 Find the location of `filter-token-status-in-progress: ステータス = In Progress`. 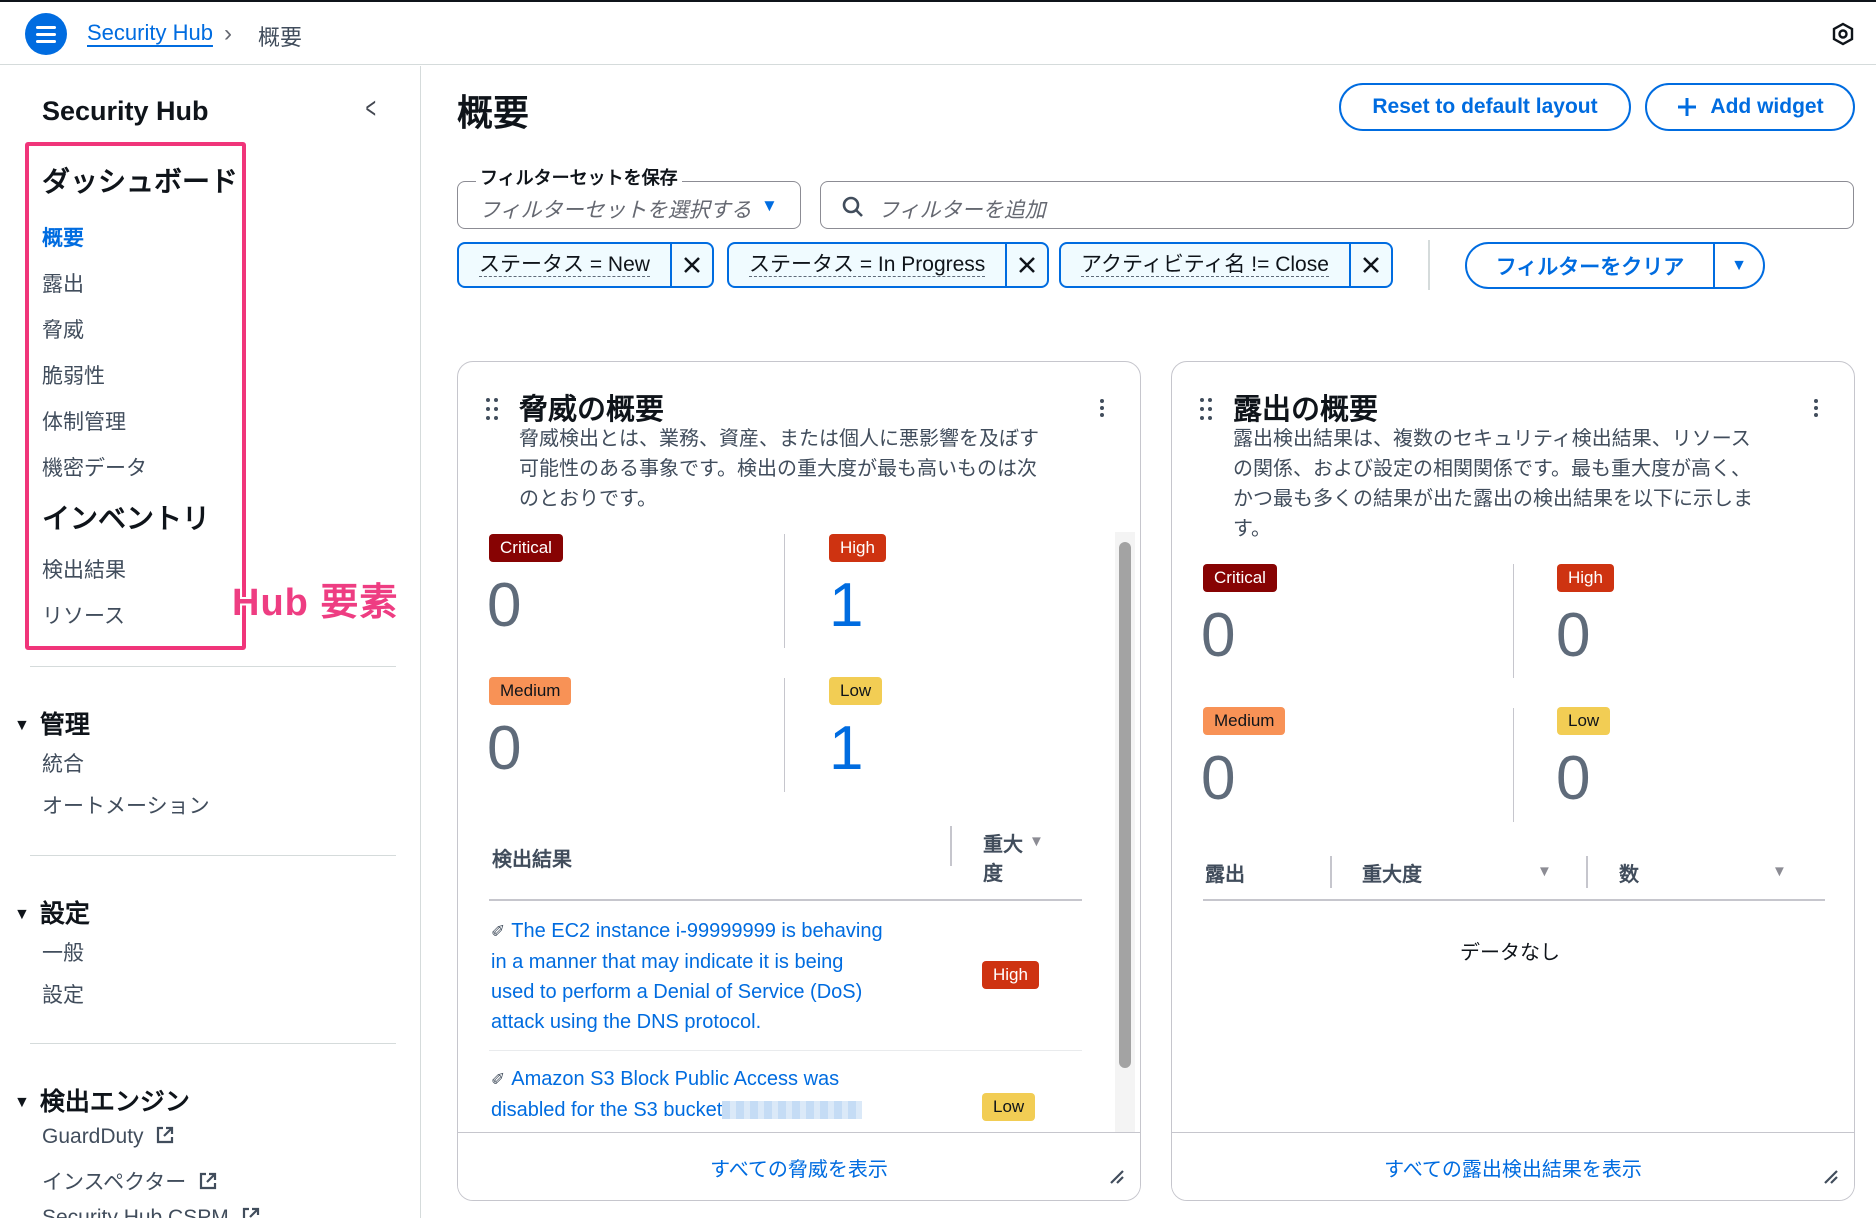

filter-token-status-in-progress: ステータス = In Progress is located at coordinates (888, 265).